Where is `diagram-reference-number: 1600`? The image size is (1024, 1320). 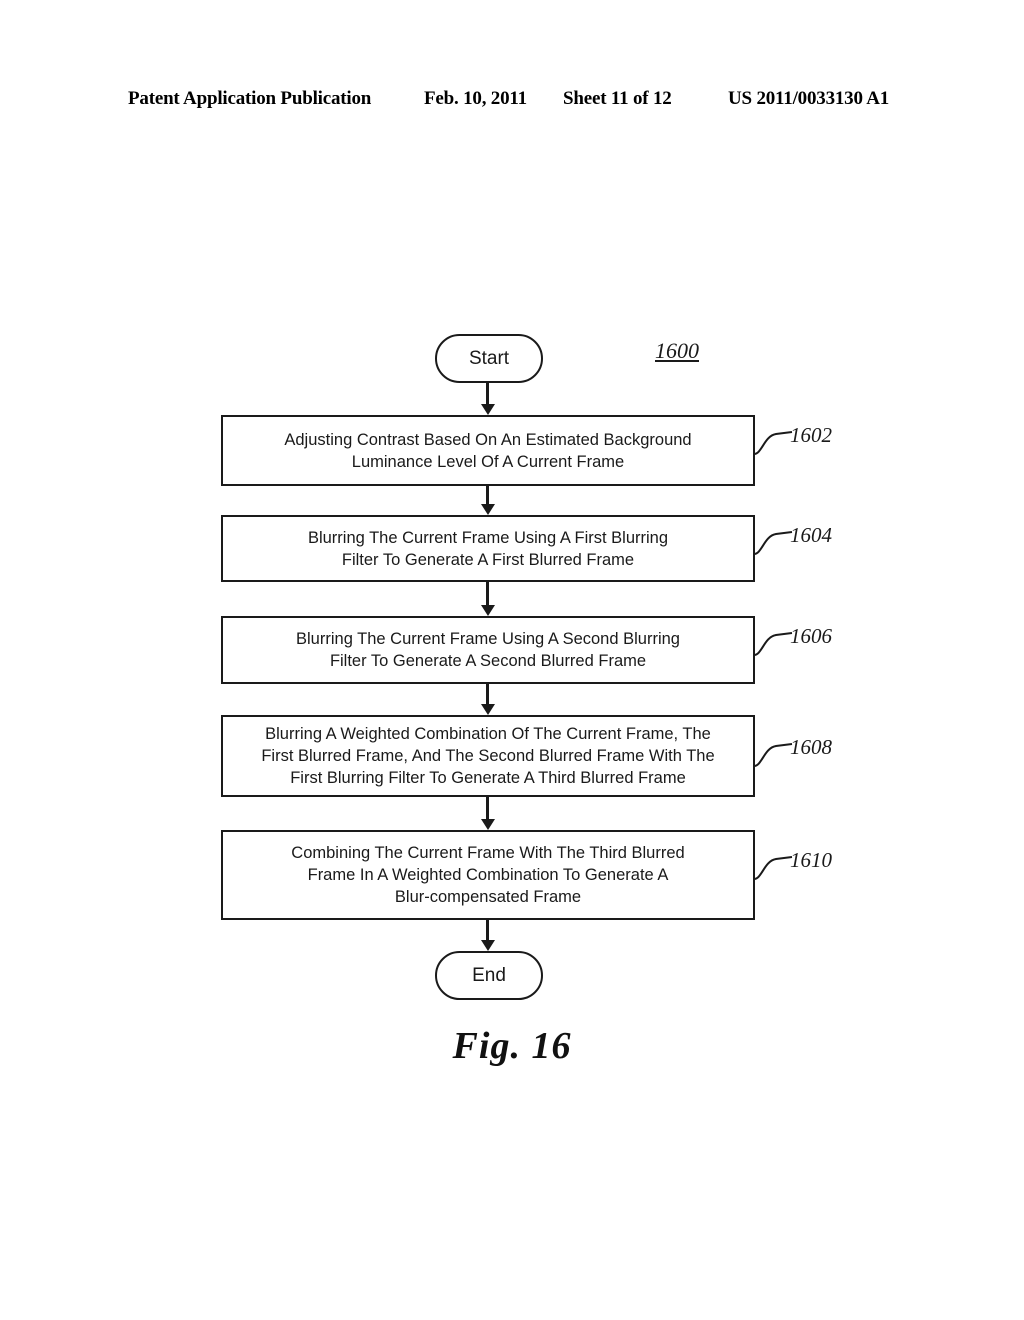 diagram-reference-number: 1600 is located at coordinates (677, 350).